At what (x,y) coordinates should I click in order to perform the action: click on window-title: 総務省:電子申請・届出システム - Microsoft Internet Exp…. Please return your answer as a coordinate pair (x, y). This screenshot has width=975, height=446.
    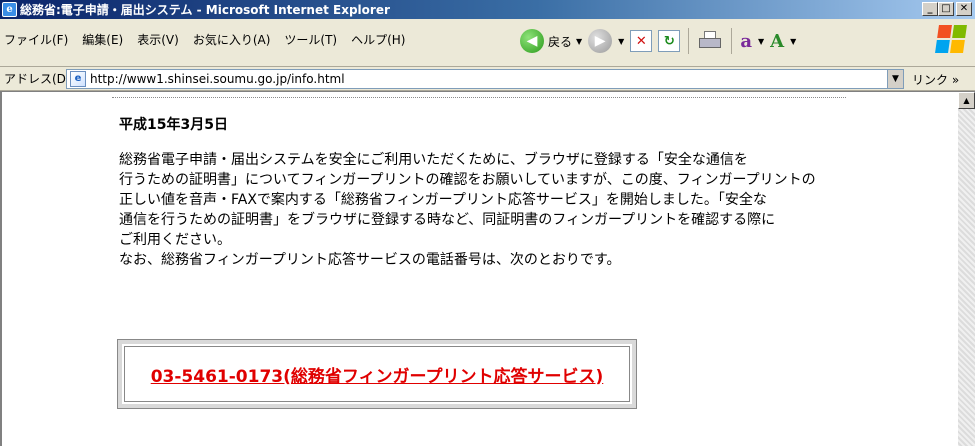
    Looking at the image, I should click on (205, 10).